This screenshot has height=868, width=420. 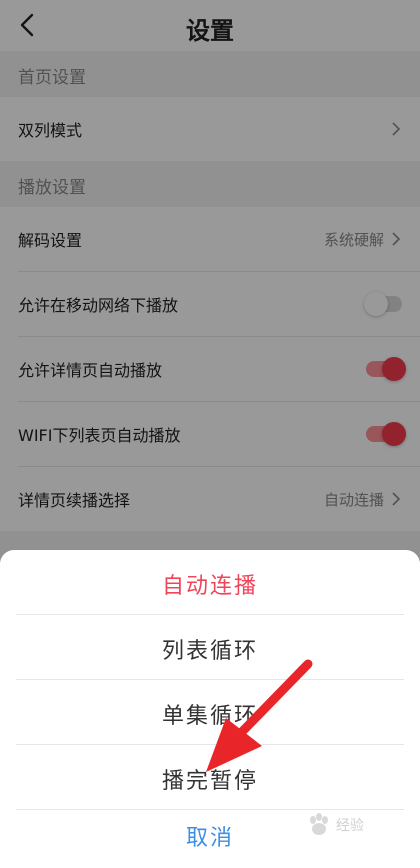 I want to click on watermark-text: 经验, so click(x=350, y=826).